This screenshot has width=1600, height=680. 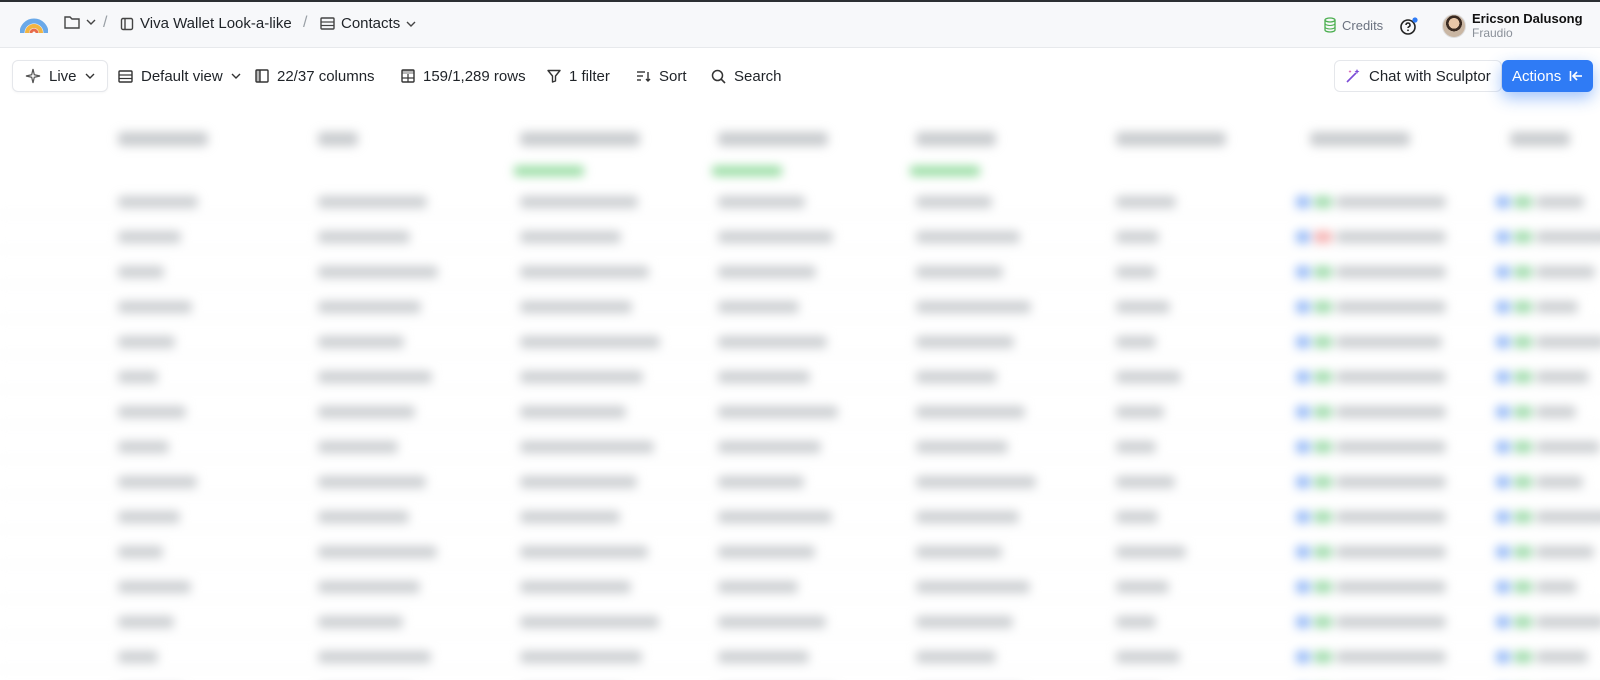 I want to click on collapse-left-icon, so click(x=1576, y=76).